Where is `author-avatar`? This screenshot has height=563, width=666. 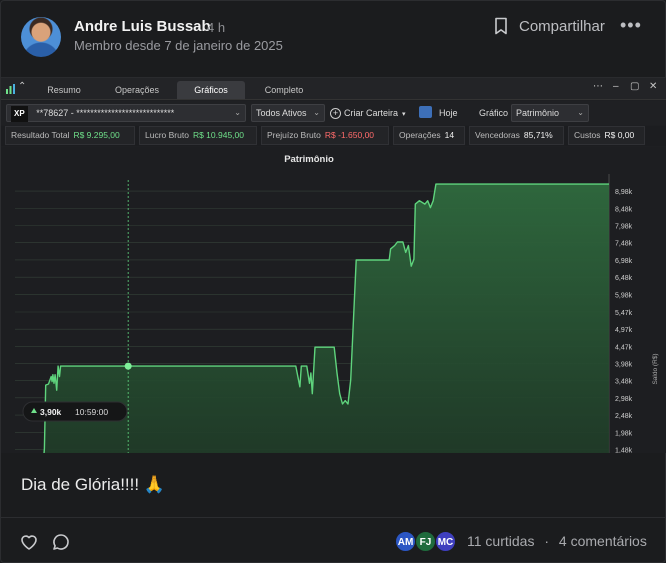 author-avatar is located at coordinates (41, 37).